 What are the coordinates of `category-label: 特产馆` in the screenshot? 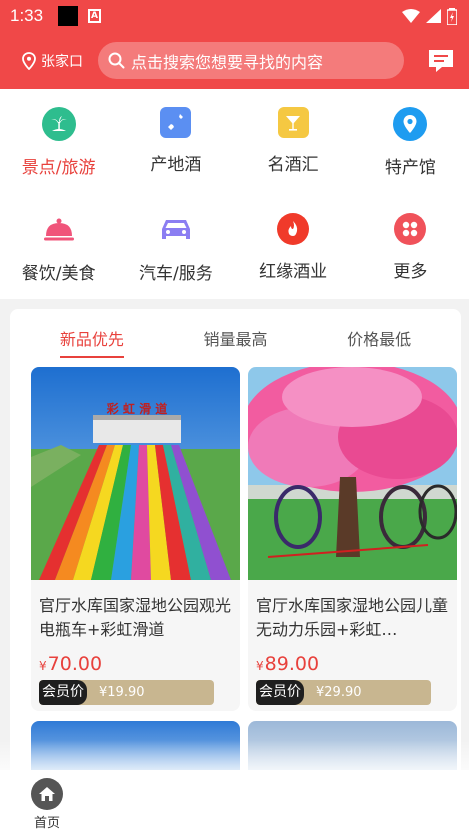 It's located at (410, 168).